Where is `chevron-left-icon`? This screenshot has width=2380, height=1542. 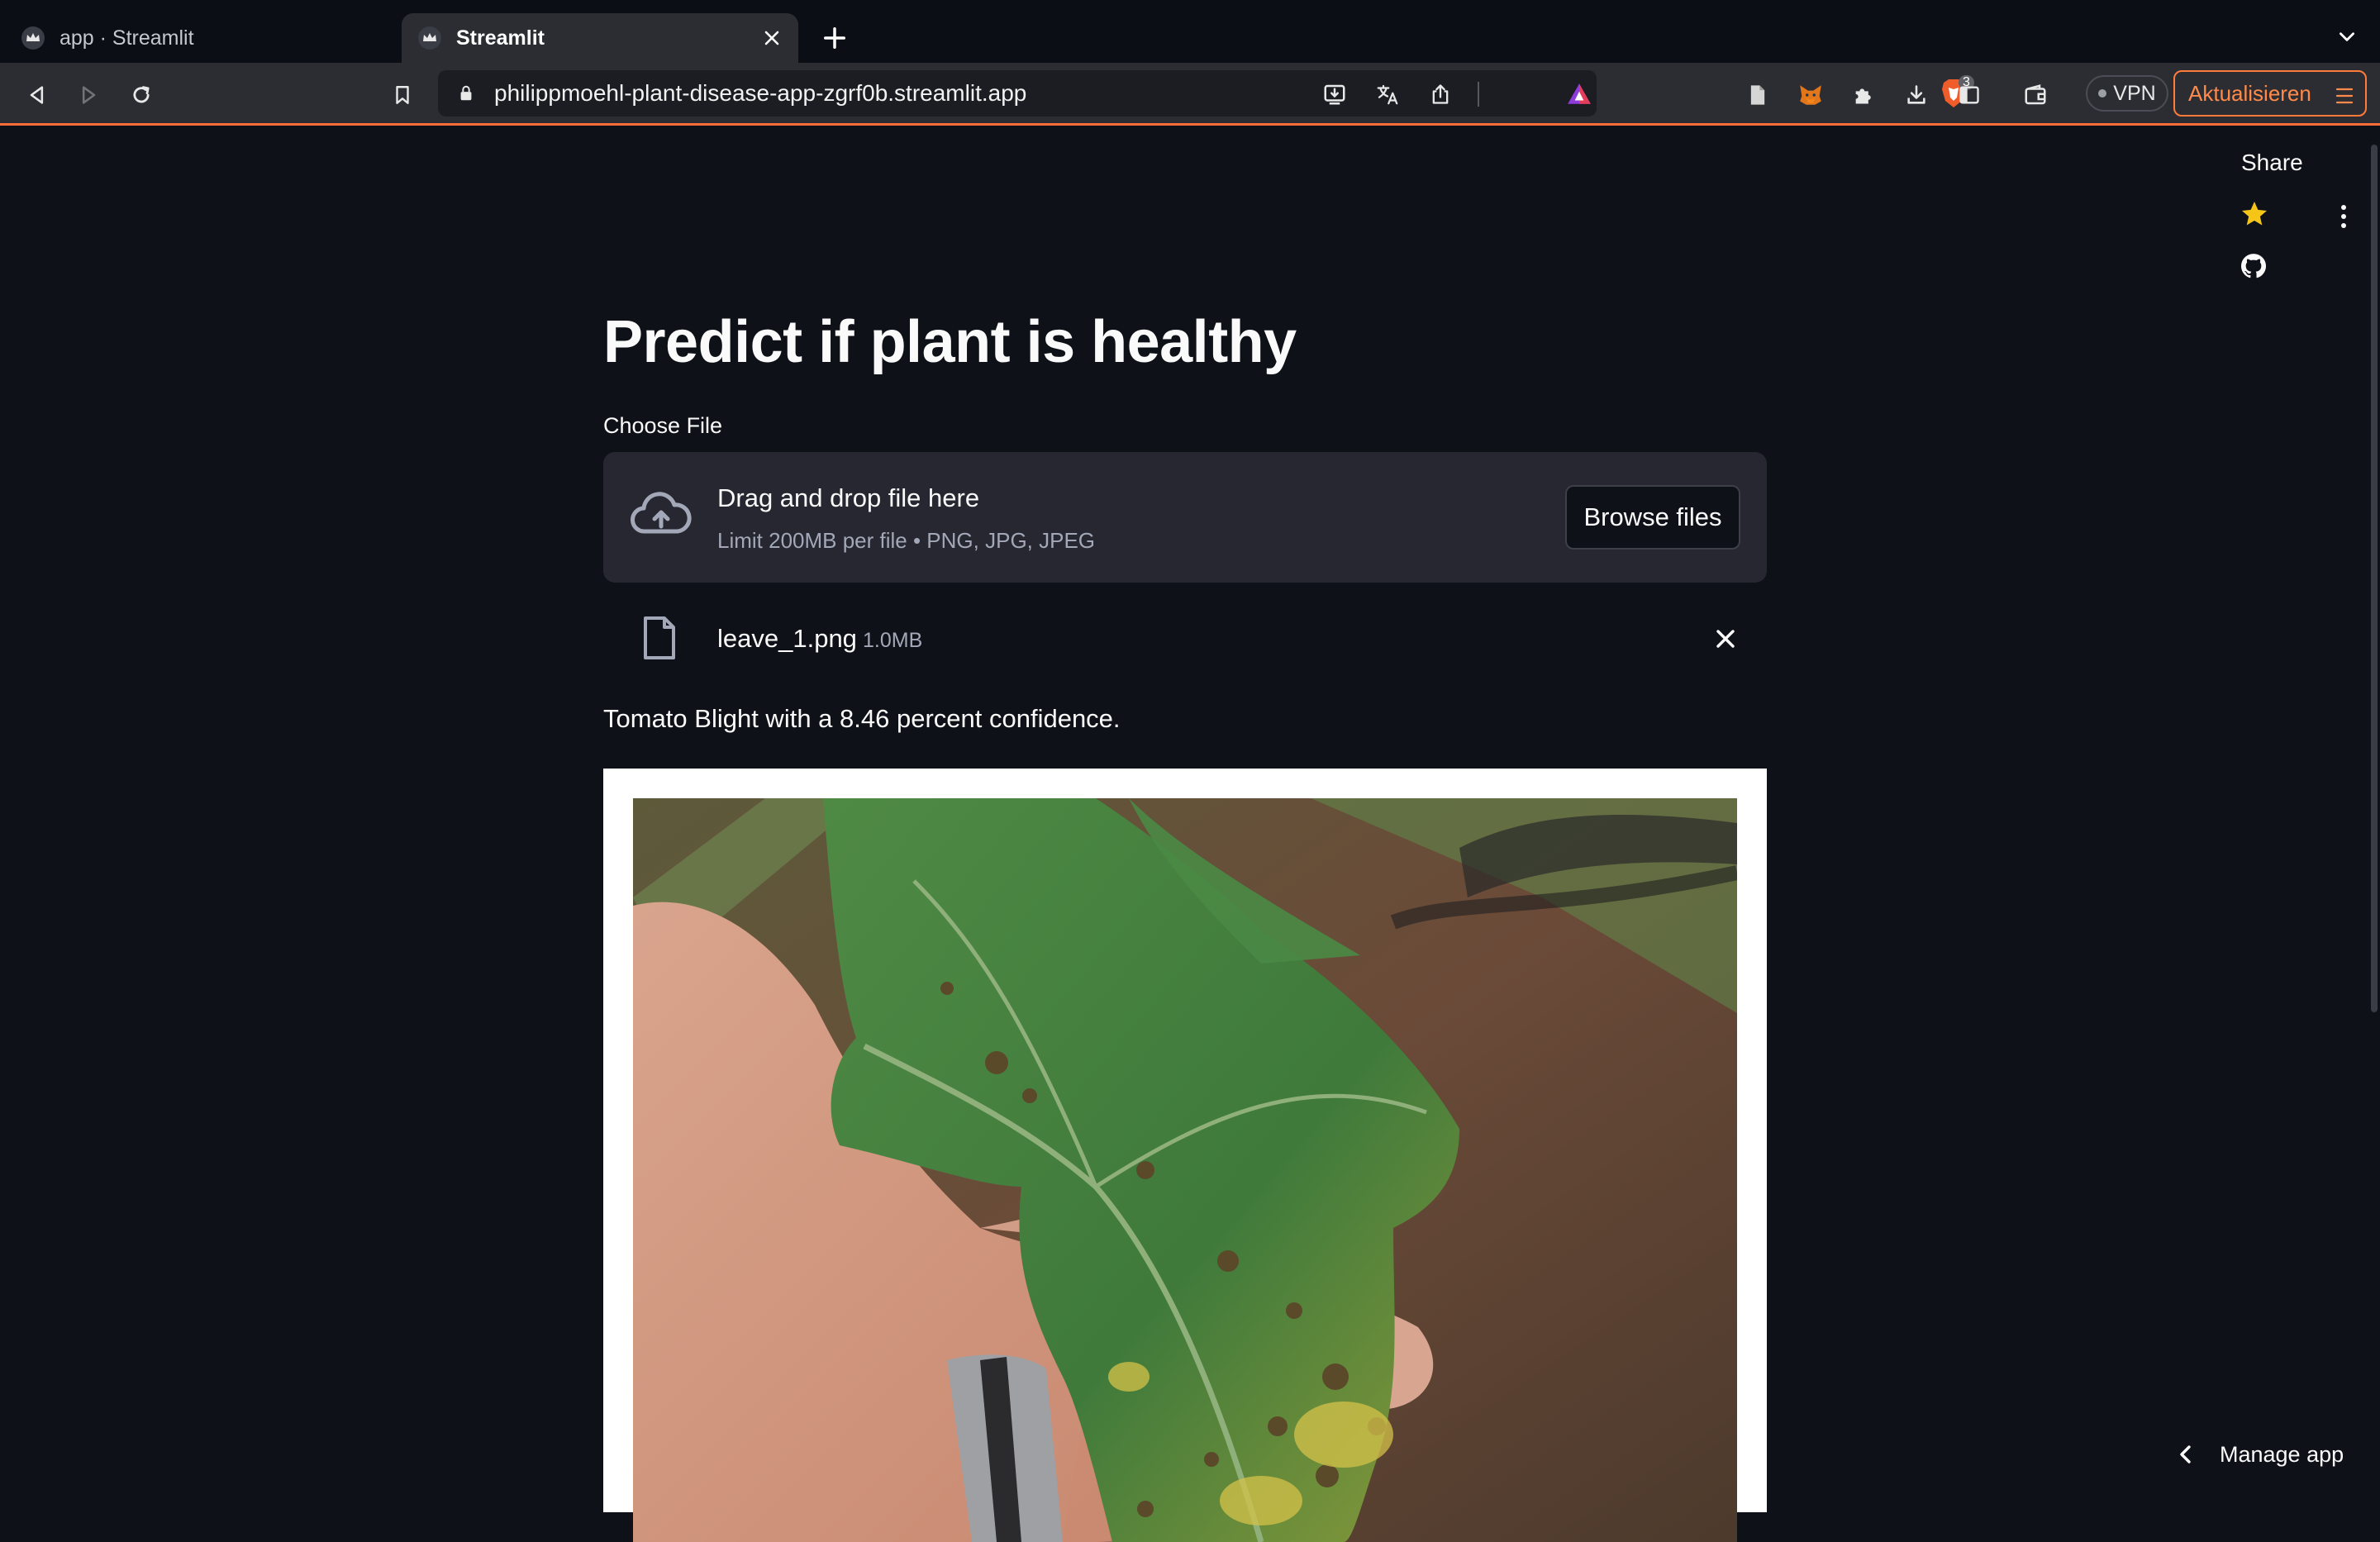
chevron-left-icon is located at coordinates (2185, 1454).